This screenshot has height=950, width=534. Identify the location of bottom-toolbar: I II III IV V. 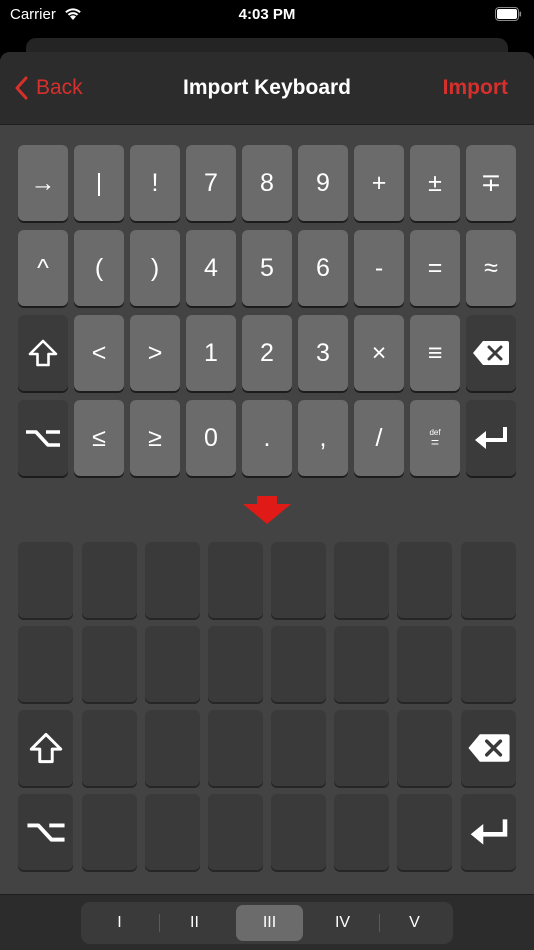
(267, 922).